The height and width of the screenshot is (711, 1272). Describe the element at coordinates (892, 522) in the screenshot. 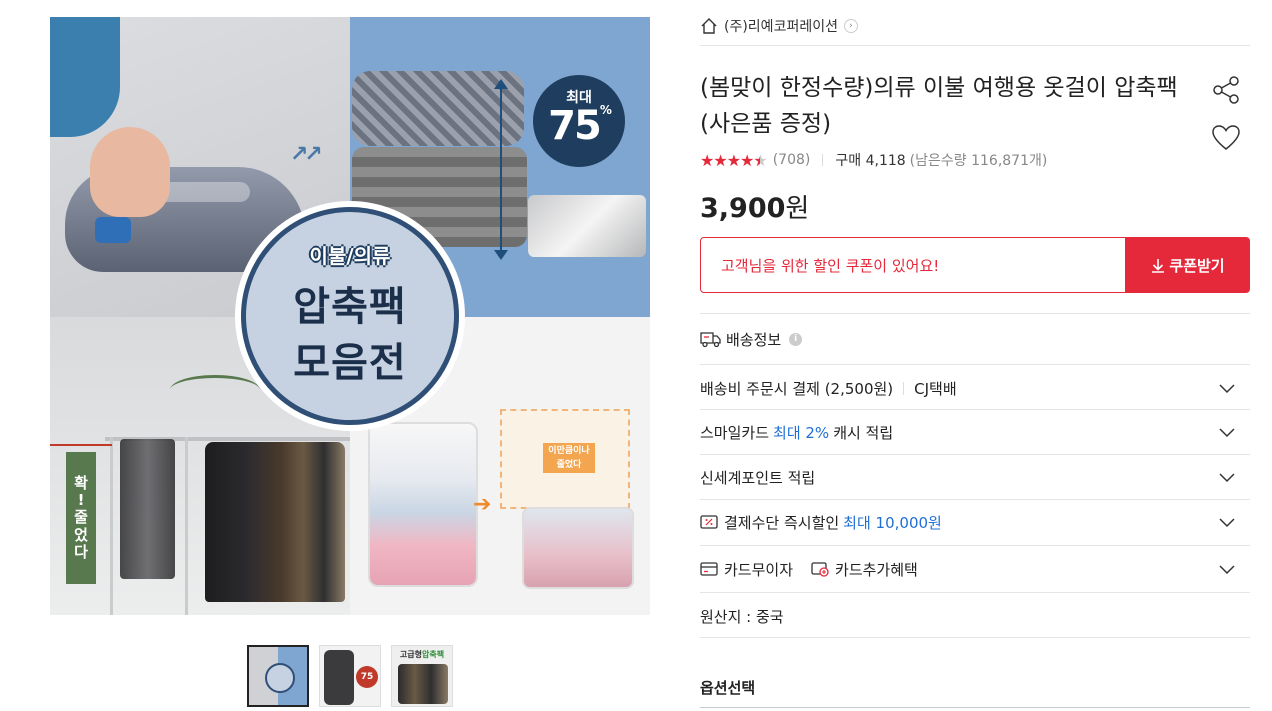

I see `payment-discount-highlight: 최대 10,000원` at that location.